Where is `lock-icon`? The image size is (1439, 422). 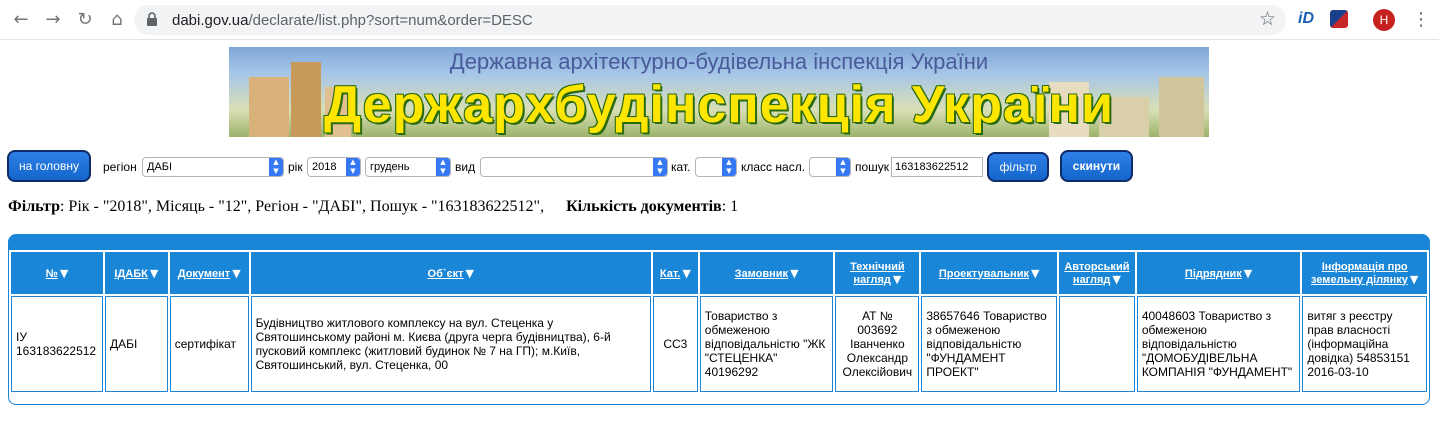
lock-icon is located at coordinates (152, 19).